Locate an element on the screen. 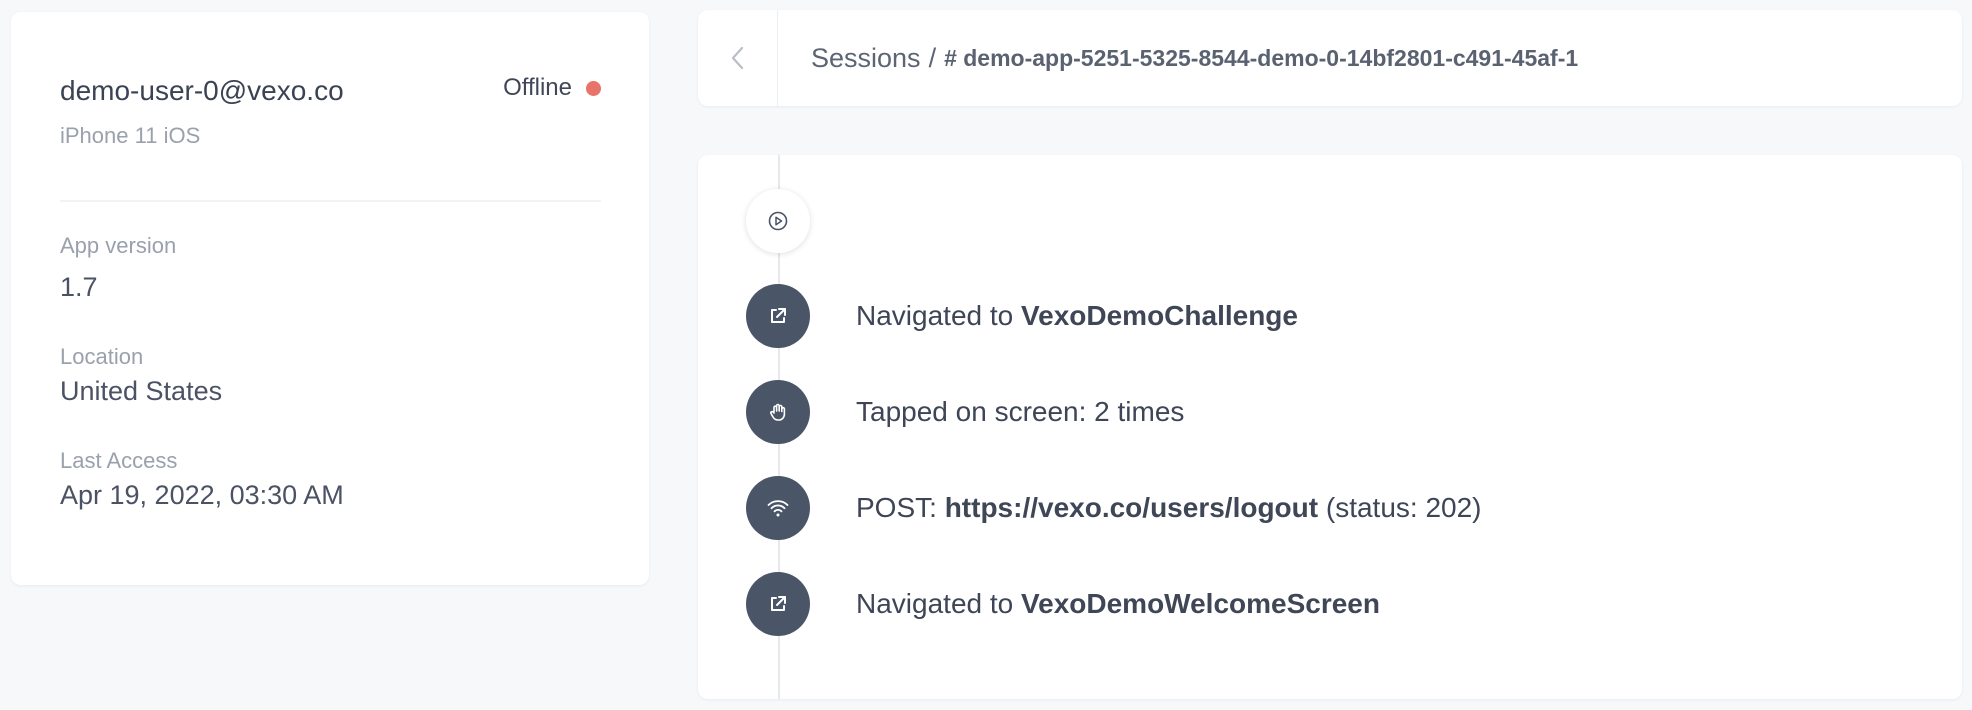 Image resolution: width=1972 pixels, height=710 pixels. event-text: Tapped on screen: 2 times is located at coordinates (1020, 411).